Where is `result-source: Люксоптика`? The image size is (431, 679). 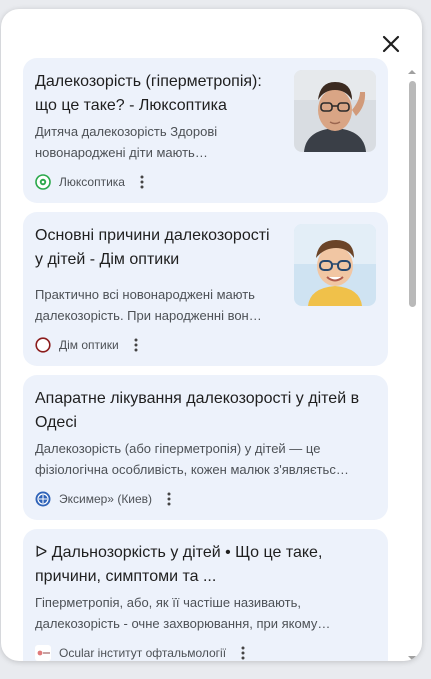
result-source: Люксоптика is located at coordinates (92, 182).